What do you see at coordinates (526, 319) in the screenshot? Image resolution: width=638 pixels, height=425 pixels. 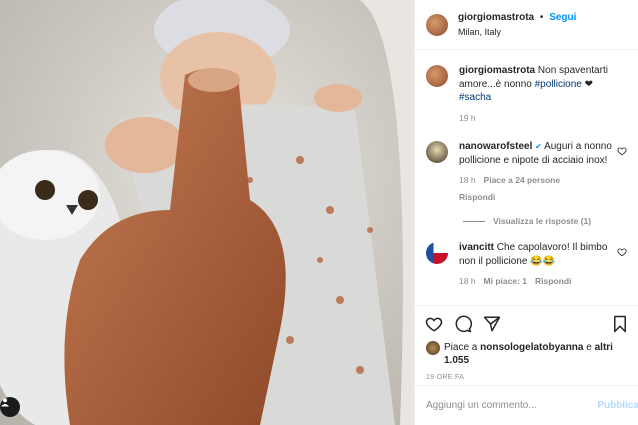 I see `action-icons` at bounding box center [526, 319].